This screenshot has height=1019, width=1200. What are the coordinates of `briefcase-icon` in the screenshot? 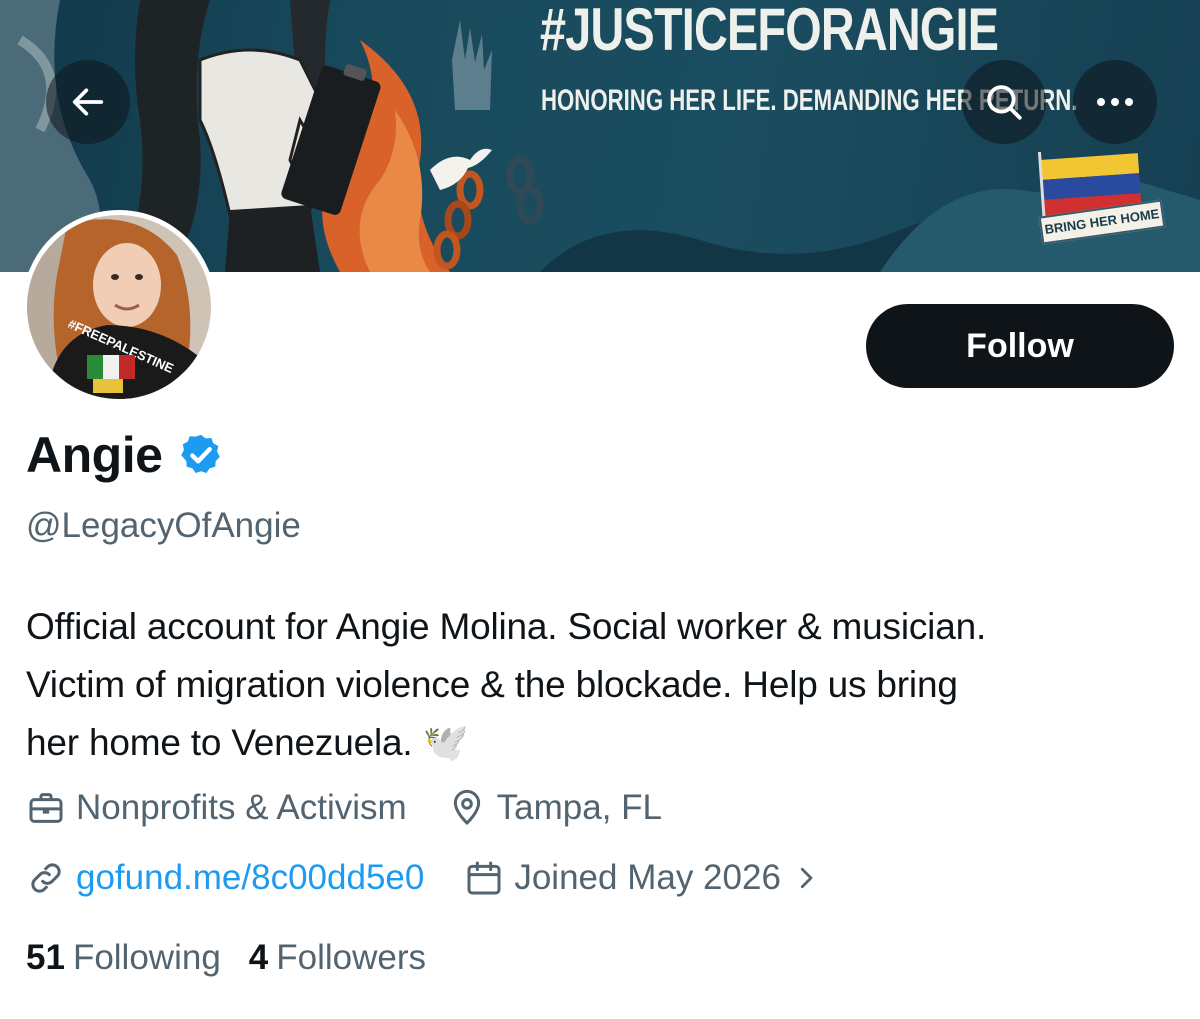 It's located at (46, 808).